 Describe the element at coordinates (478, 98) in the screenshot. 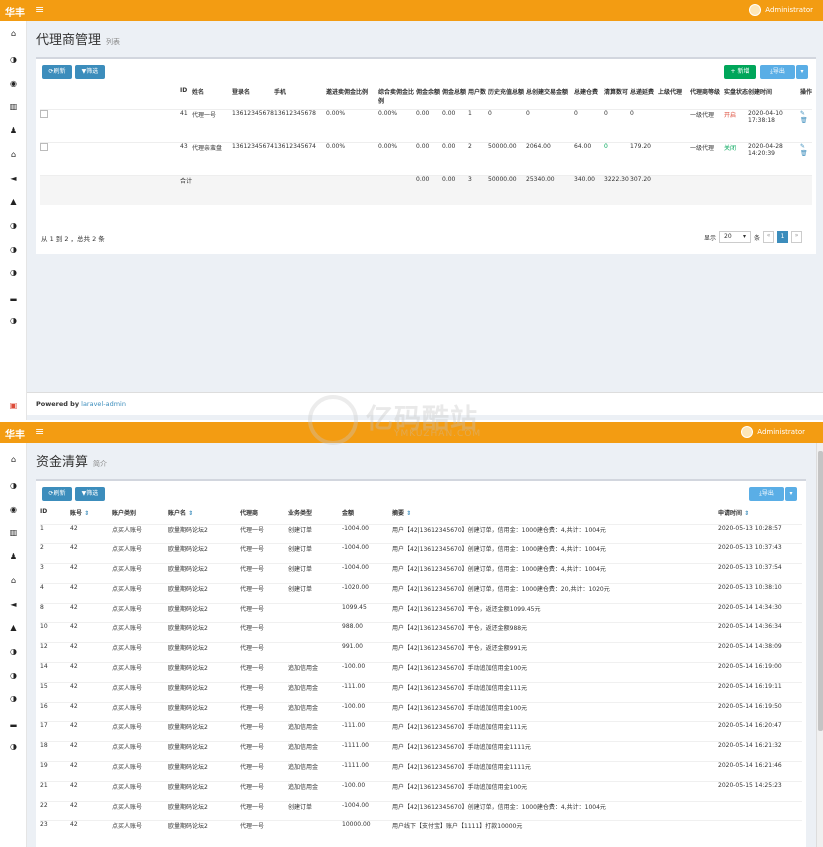

I see `column-header: 用户数` at that location.